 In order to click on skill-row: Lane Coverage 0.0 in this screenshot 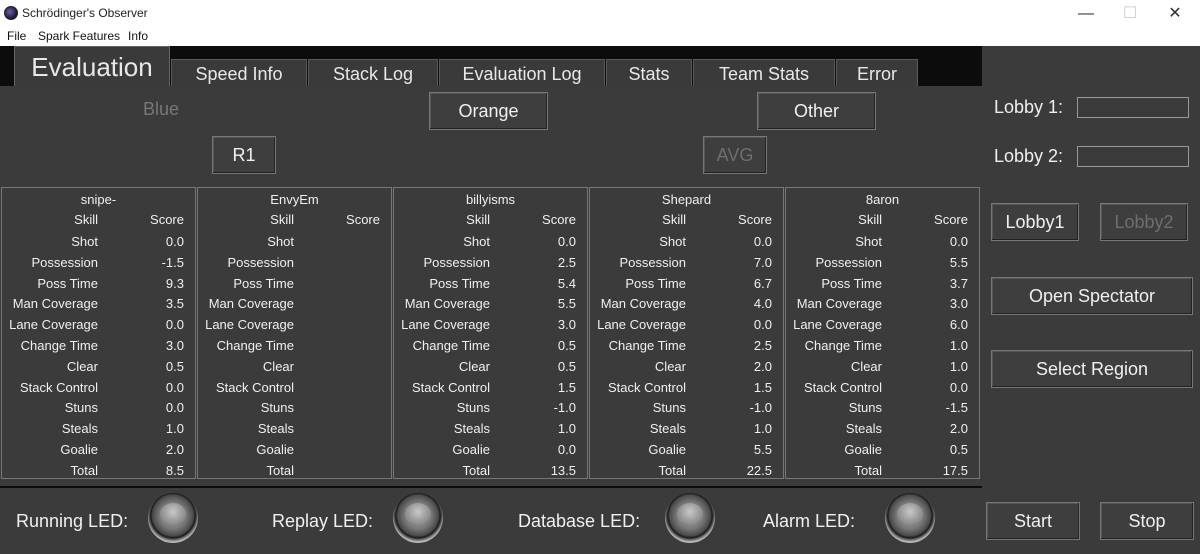, I will do `click(98, 327)`.